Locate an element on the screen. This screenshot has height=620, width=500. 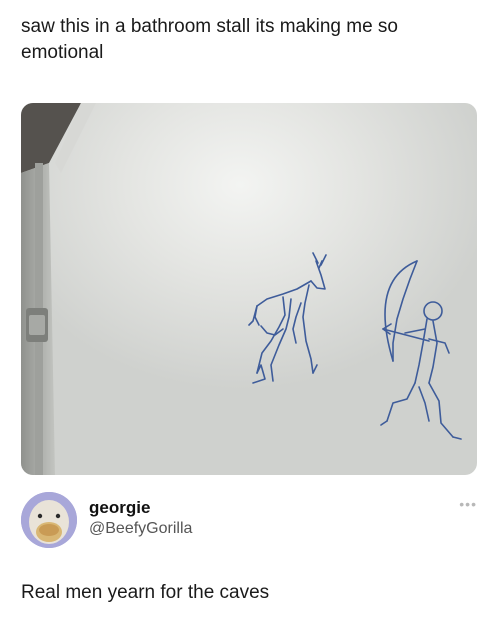
user-name: georgie is located at coordinates (119, 508).